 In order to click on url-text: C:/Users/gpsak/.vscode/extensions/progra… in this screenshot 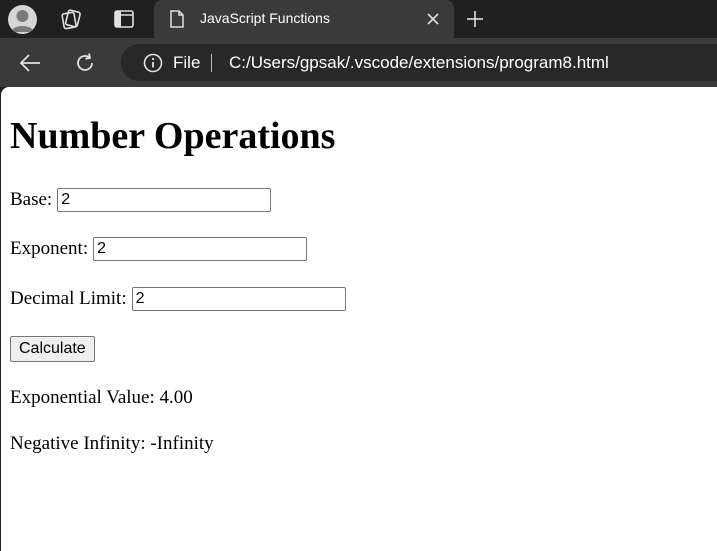, I will do `click(419, 63)`.